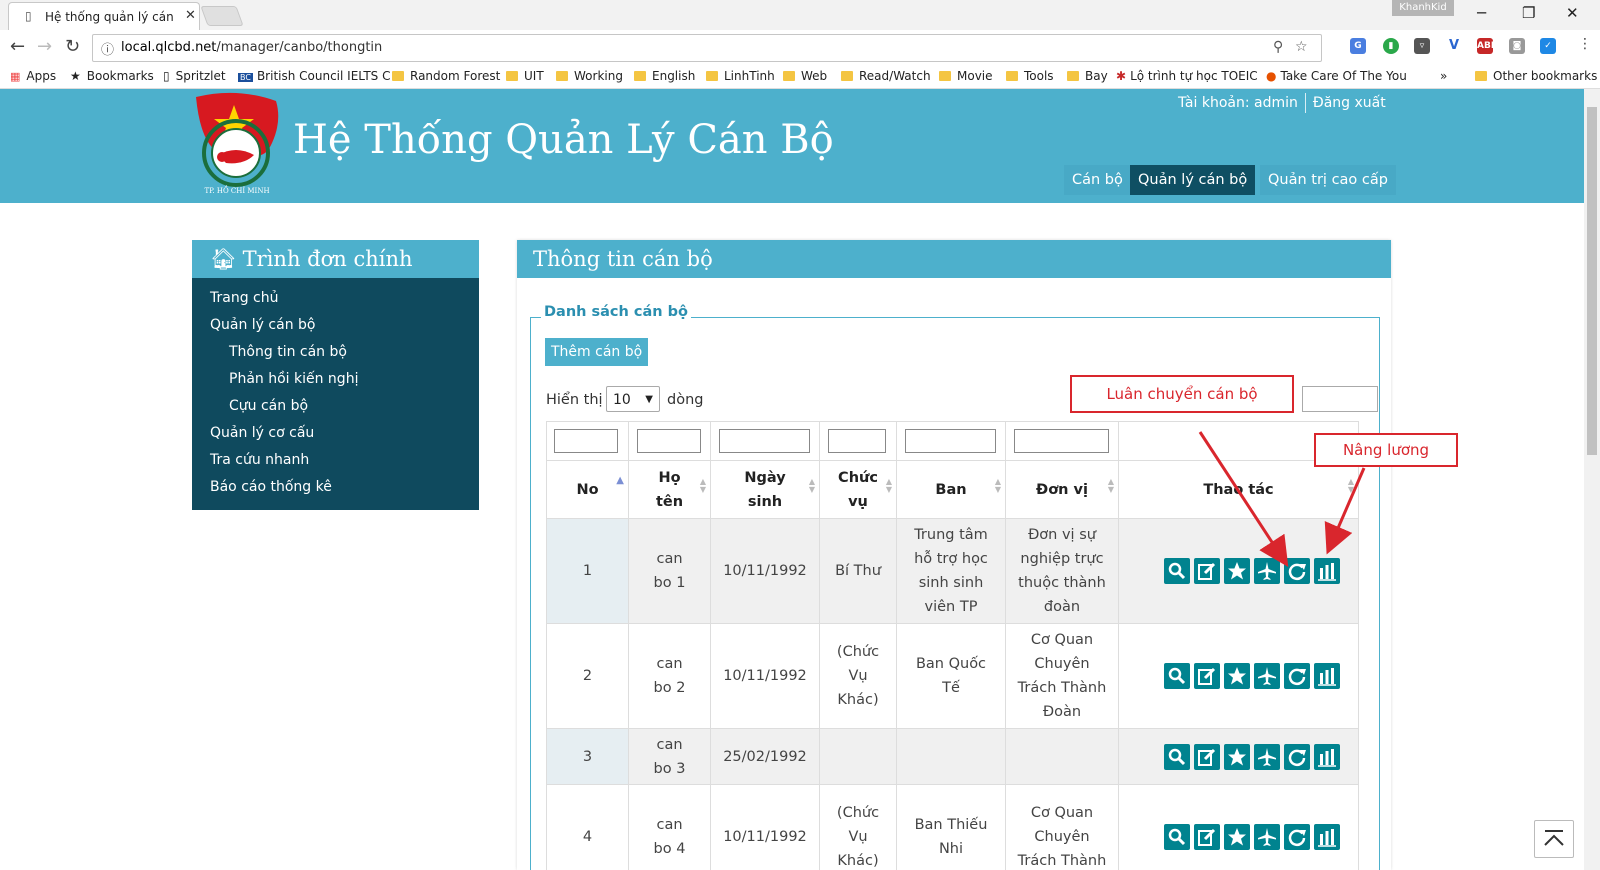 This screenshot has width=1600, height=870. Describe the element at coordinates (587, 490) in the screenshot. I see `column-header-no: No ▲` at that location.